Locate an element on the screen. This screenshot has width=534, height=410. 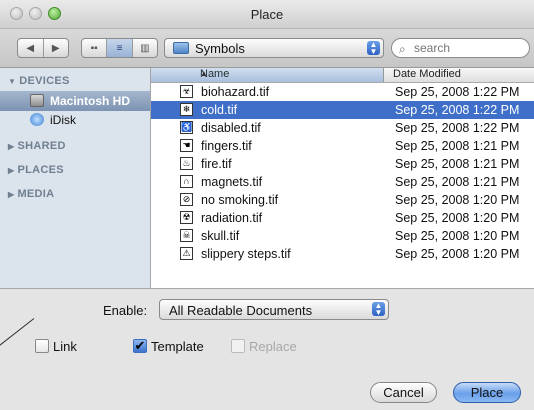
replace-checkbox is located at coordinates (238, 346).